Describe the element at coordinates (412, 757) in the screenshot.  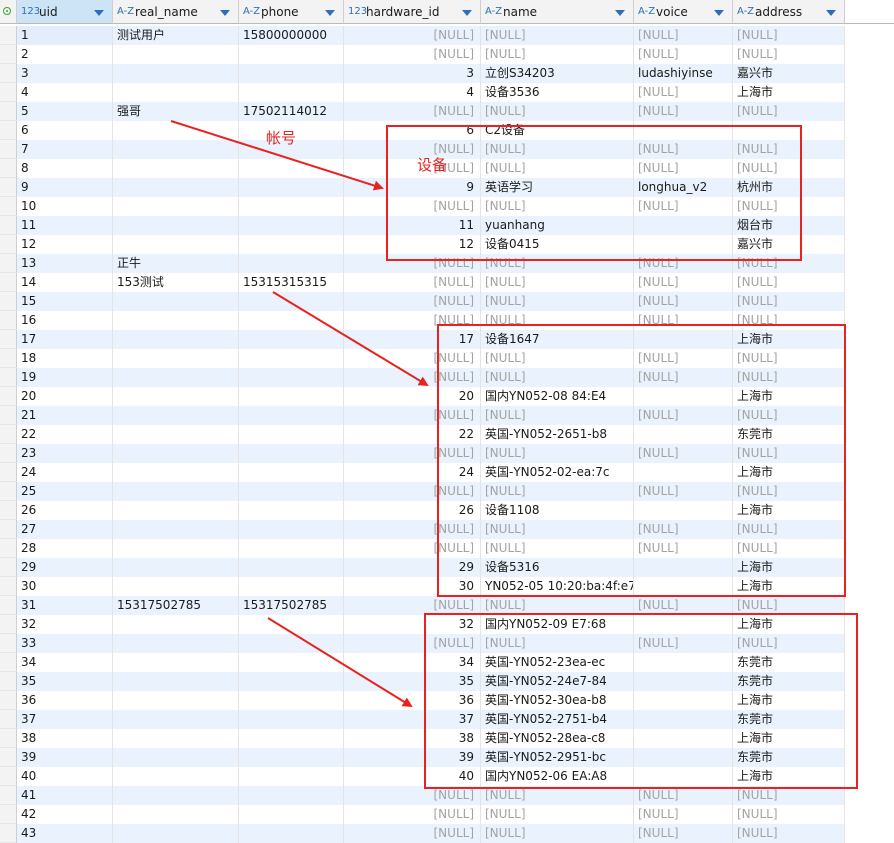
I see `cell-hardware-id: 39` at that location.